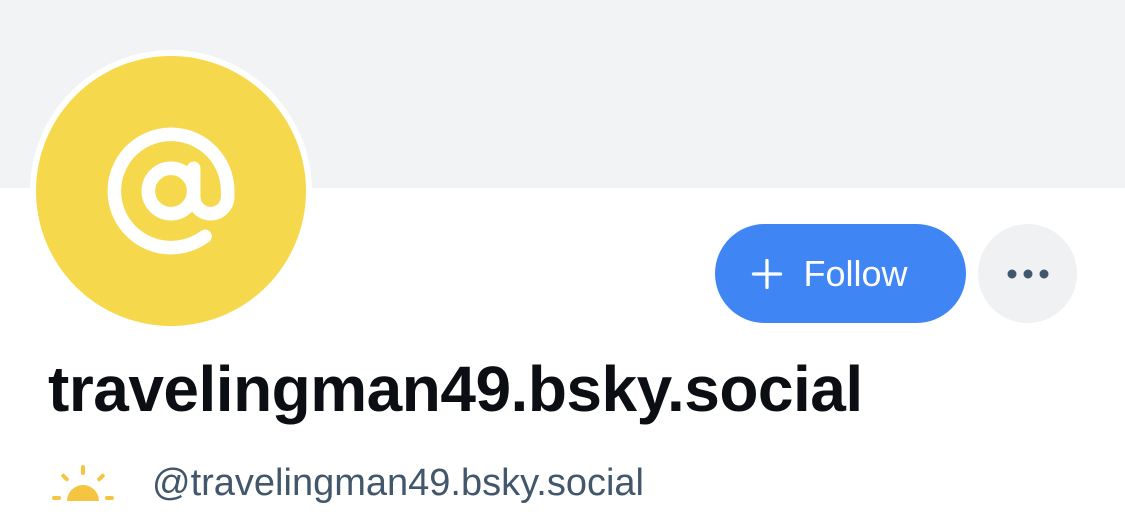 This screenshot has width=1125, height=519. I want to click on display-name: travelingman49.bsky.social, so click(455, 389).